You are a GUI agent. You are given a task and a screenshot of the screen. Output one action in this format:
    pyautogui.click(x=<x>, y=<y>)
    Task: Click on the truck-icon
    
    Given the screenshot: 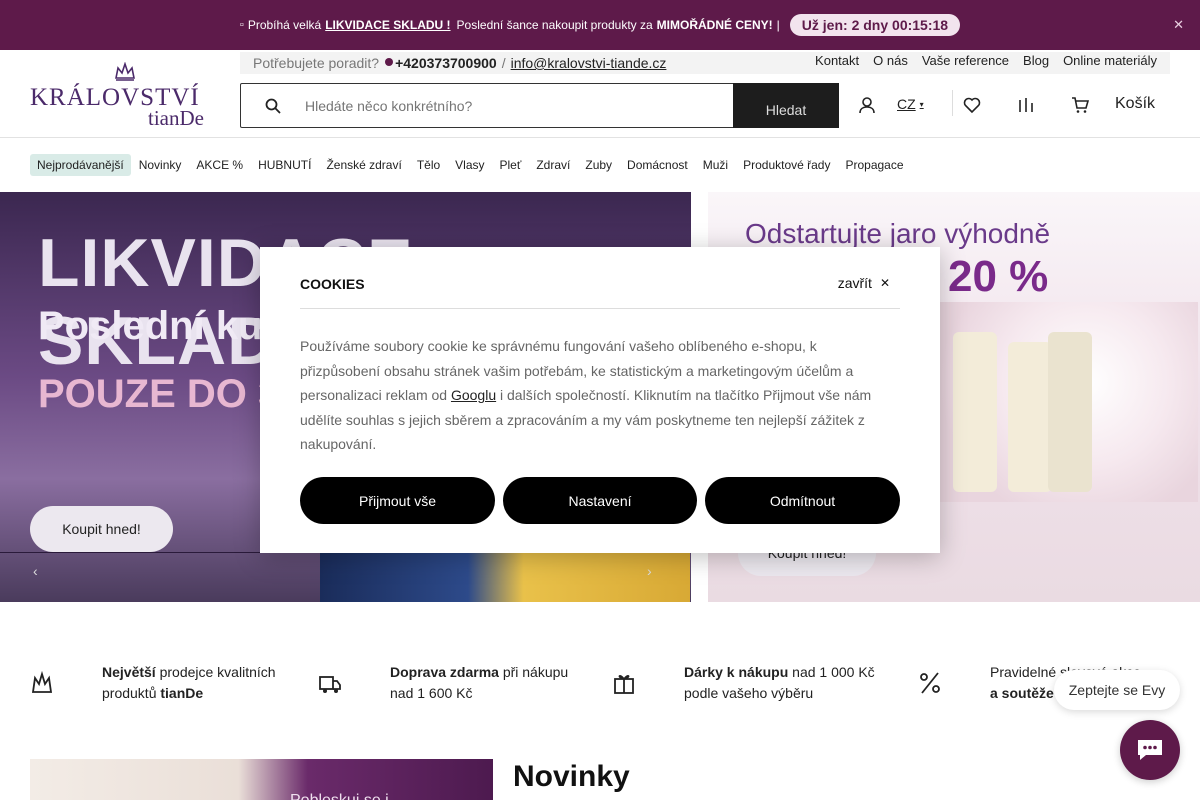 What is the action you would take?
    pyautogui.click(x=330, y=684)
    